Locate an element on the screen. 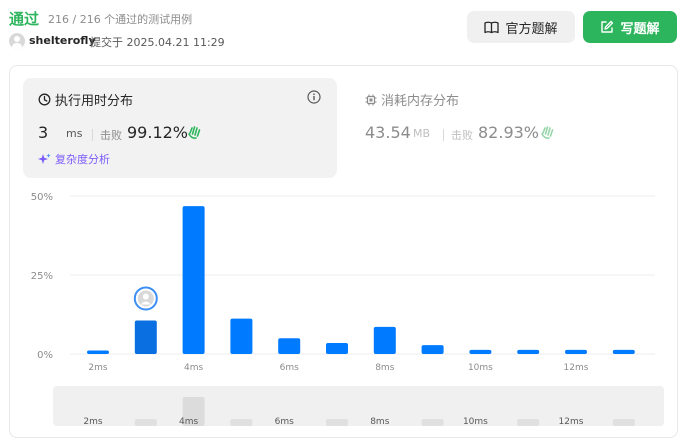 The image size is (687, 446). navigator-label: 8ms is located at coordinates (379, 422).